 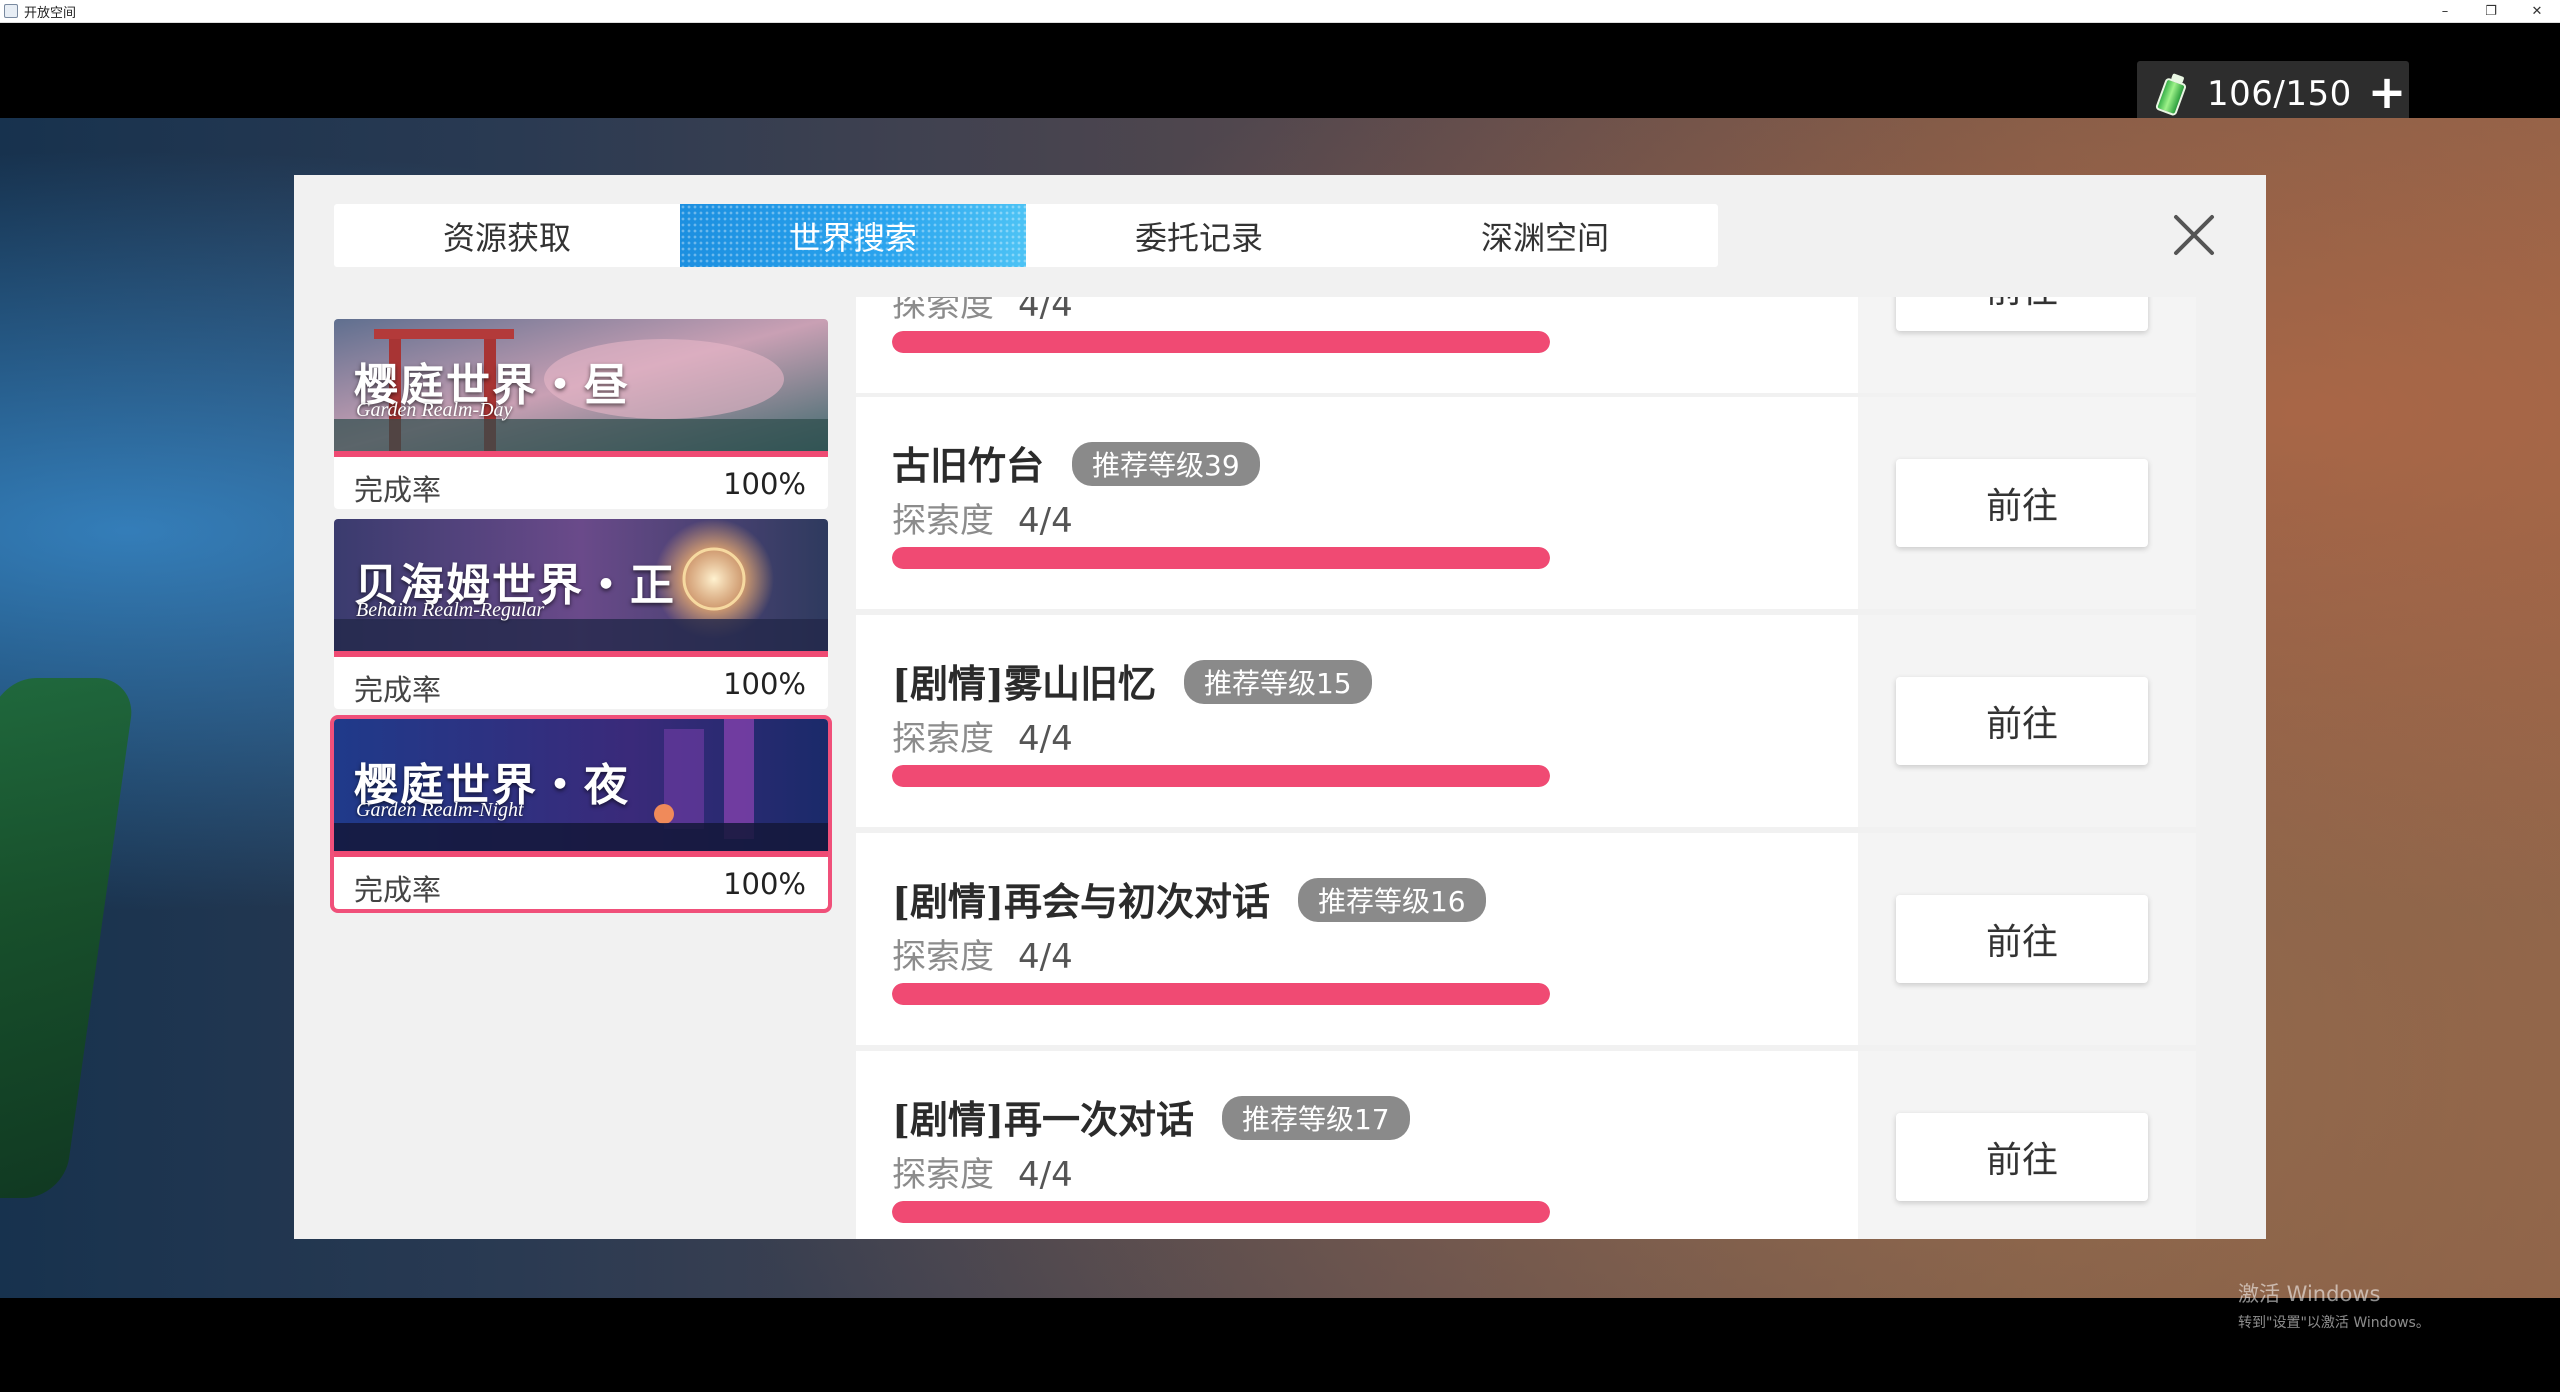 I want to click on list-item: 探索度4/4 前往, so click(x=1526, y=345).